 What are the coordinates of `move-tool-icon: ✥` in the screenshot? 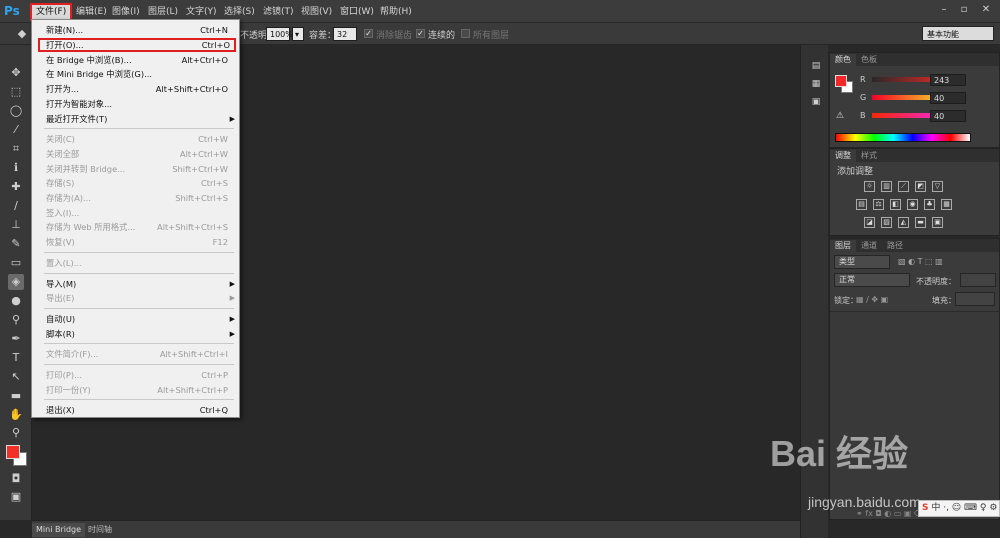 It's located at (16, 73).